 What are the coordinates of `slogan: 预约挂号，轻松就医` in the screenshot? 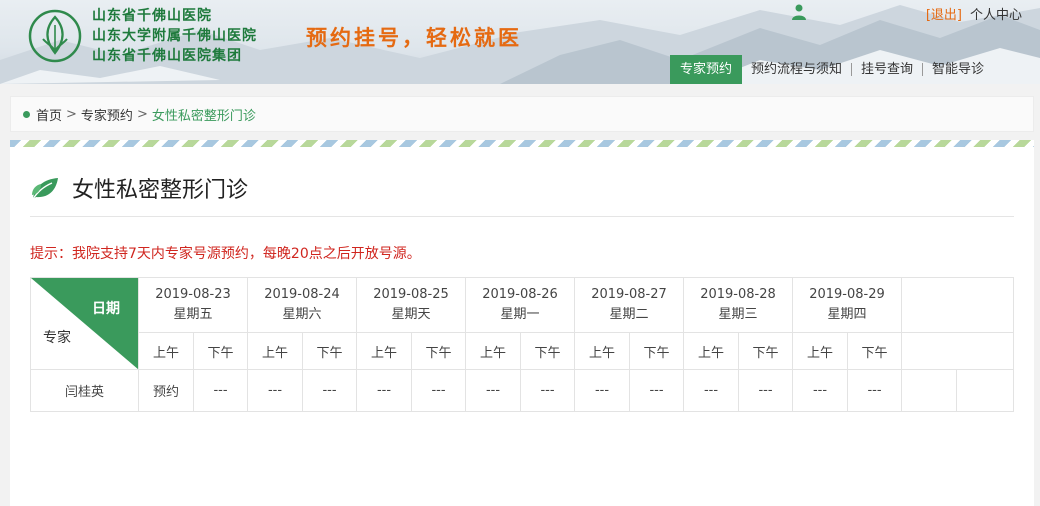 It's located at (414, 37).